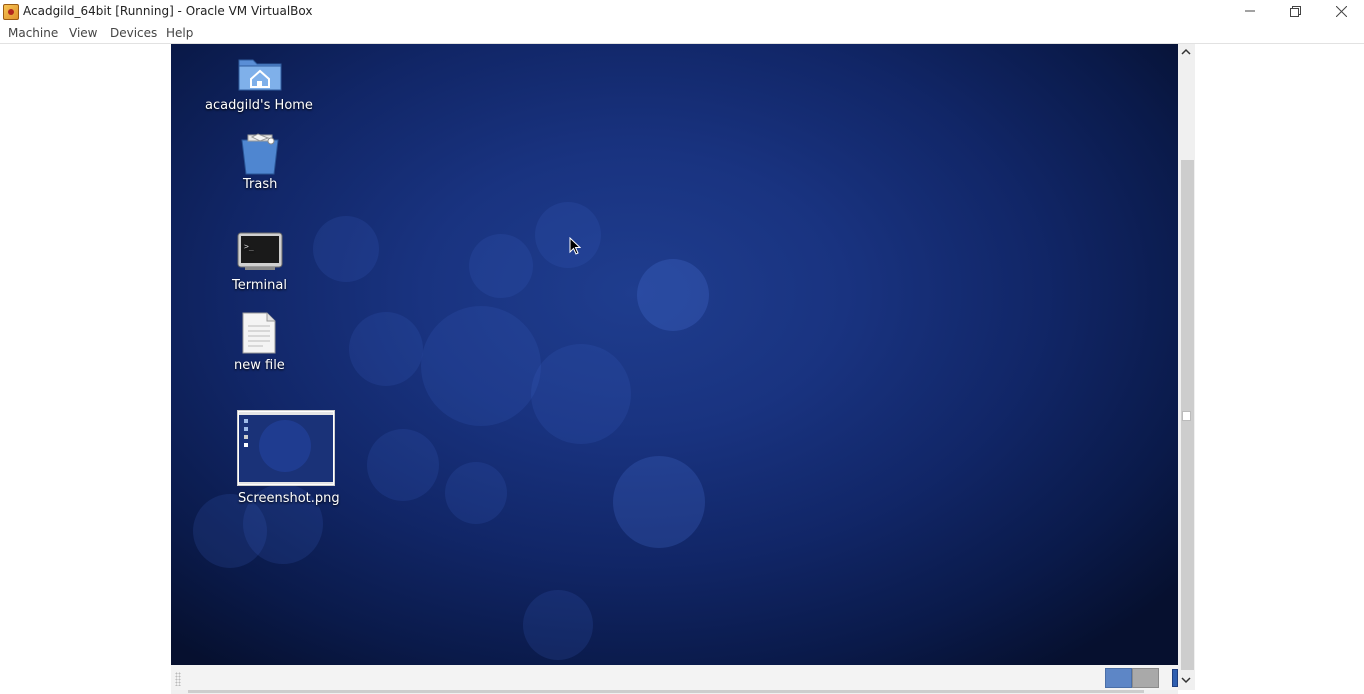  I want to click on menu-help: Help, so click(179, 33).